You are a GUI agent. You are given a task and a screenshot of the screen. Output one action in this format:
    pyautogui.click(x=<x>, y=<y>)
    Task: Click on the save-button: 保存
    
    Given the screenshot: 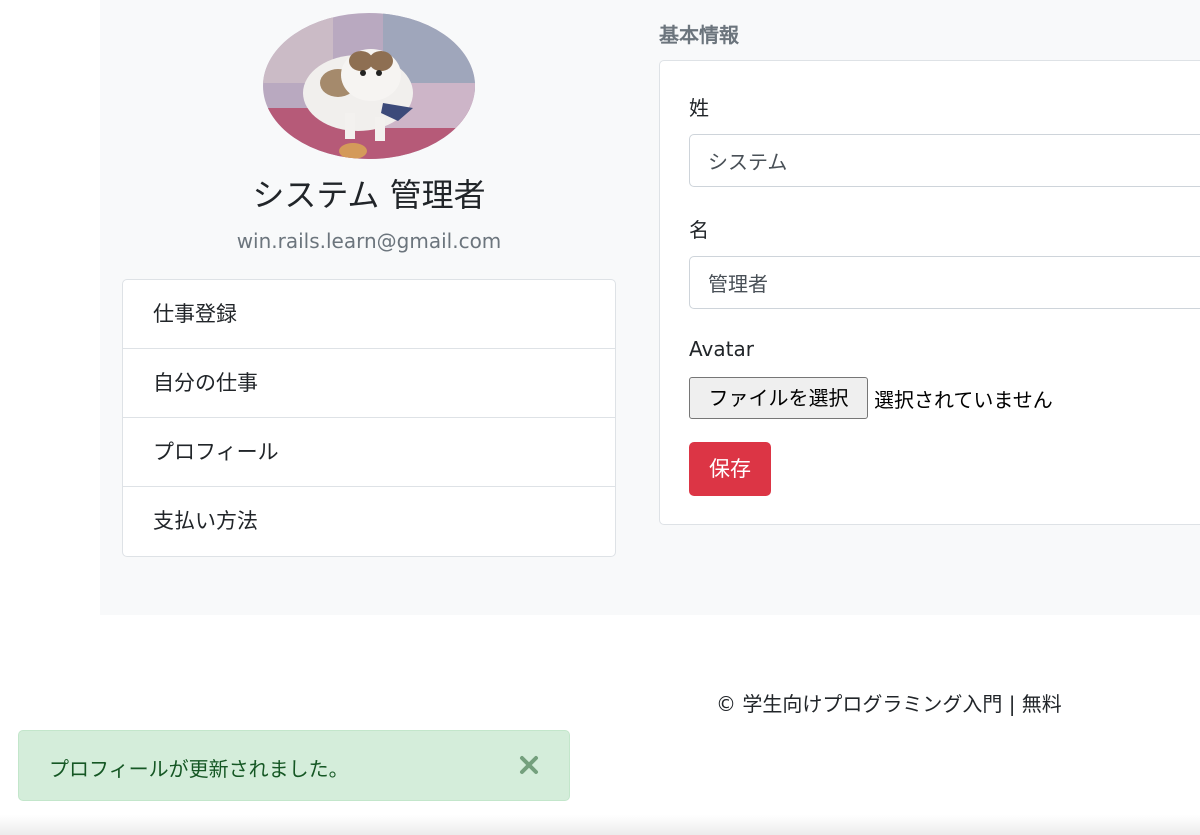 What is the action you would take?
    pyautogui.click(x=730, y=469)
    